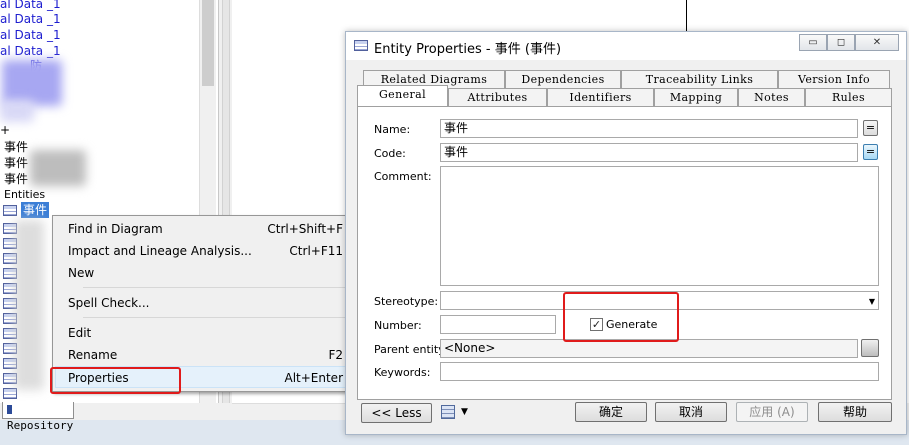 Image resolution: width=909 pixels, height=445 pixels. I want to click on tab-dependencies: Dependencies, so click(563, 79).